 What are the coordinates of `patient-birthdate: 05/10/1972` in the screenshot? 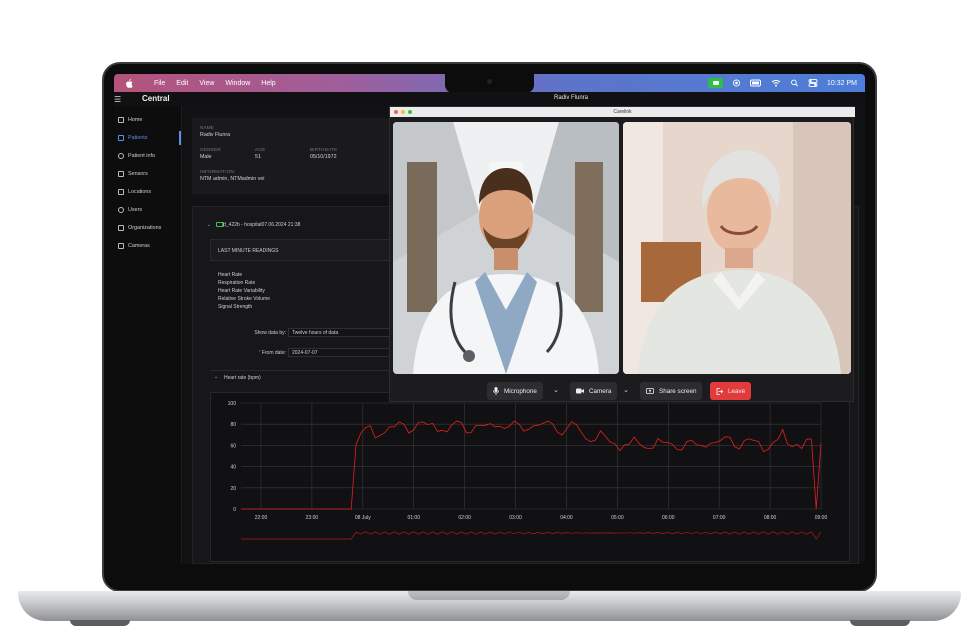 It's located at (323, 157).